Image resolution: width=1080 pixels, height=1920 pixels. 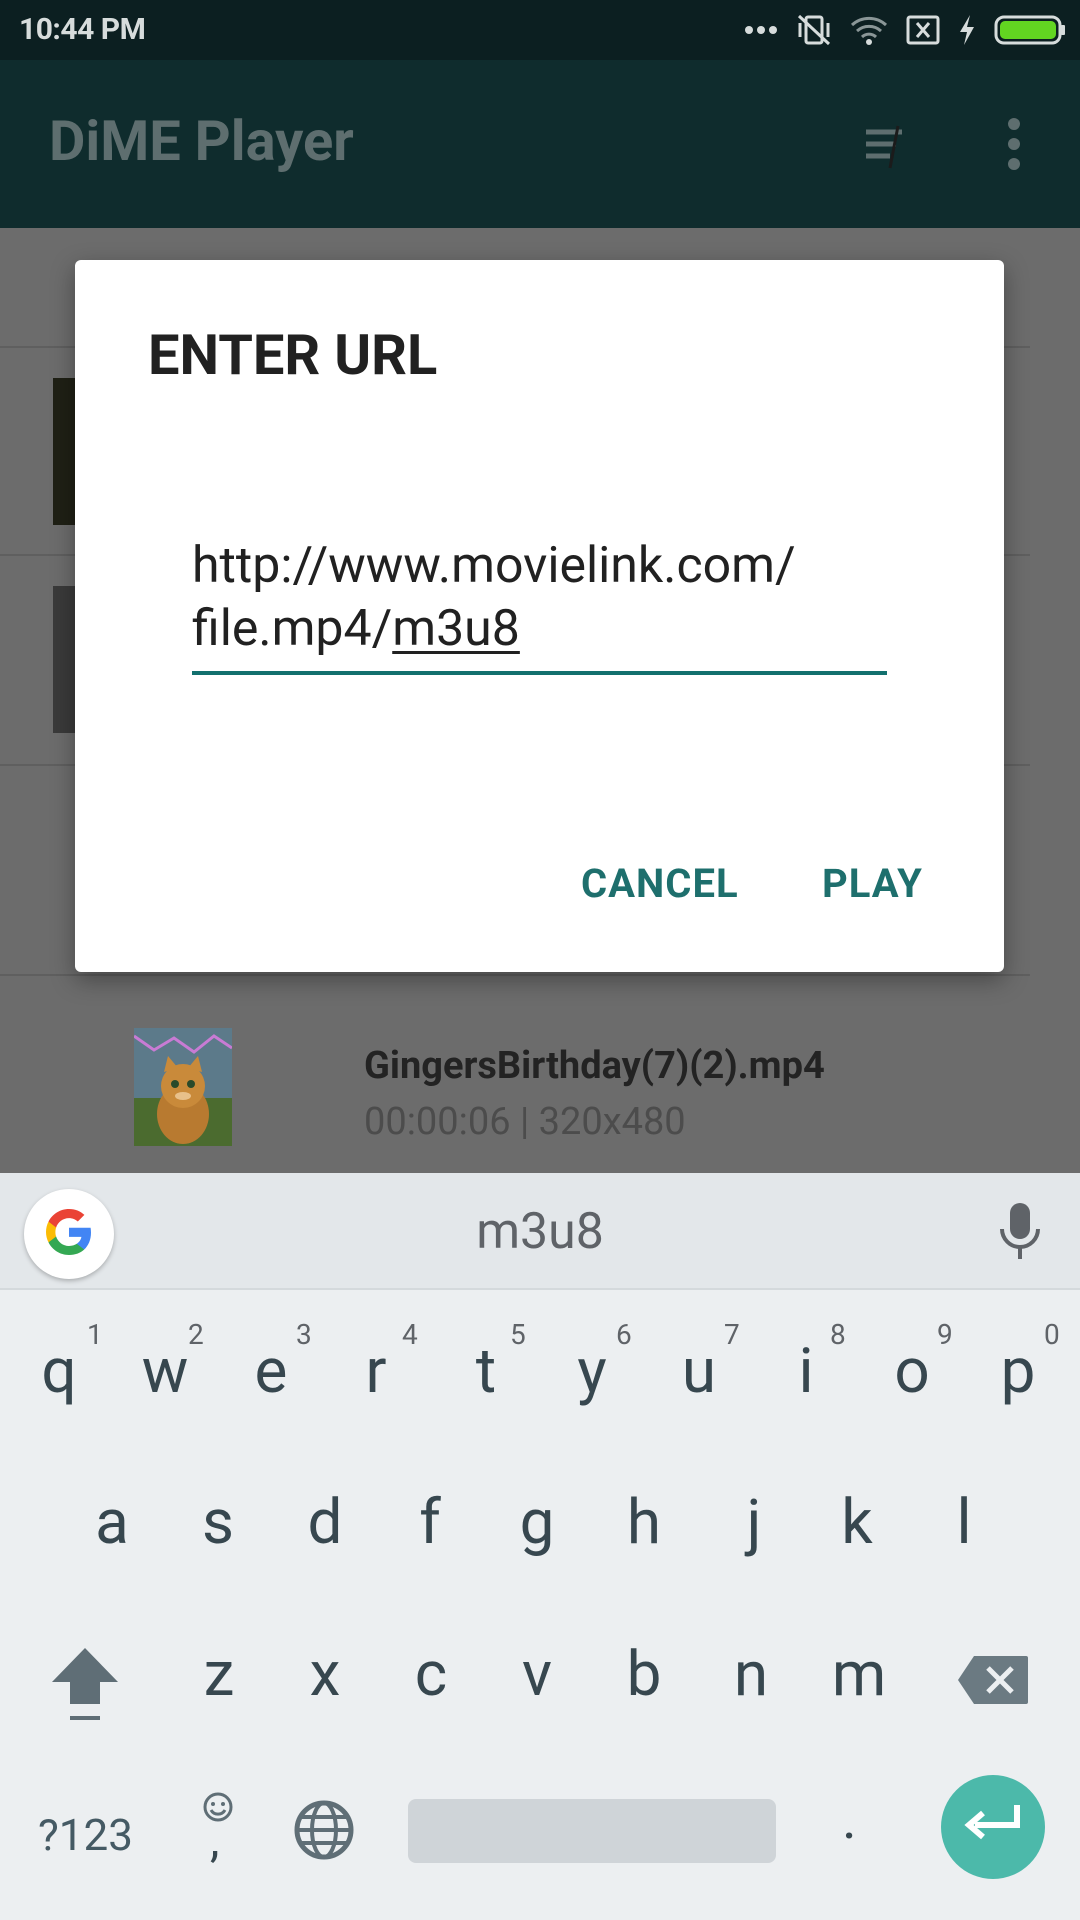 I want to click on globe-icon, so click(x=324, y=1832).